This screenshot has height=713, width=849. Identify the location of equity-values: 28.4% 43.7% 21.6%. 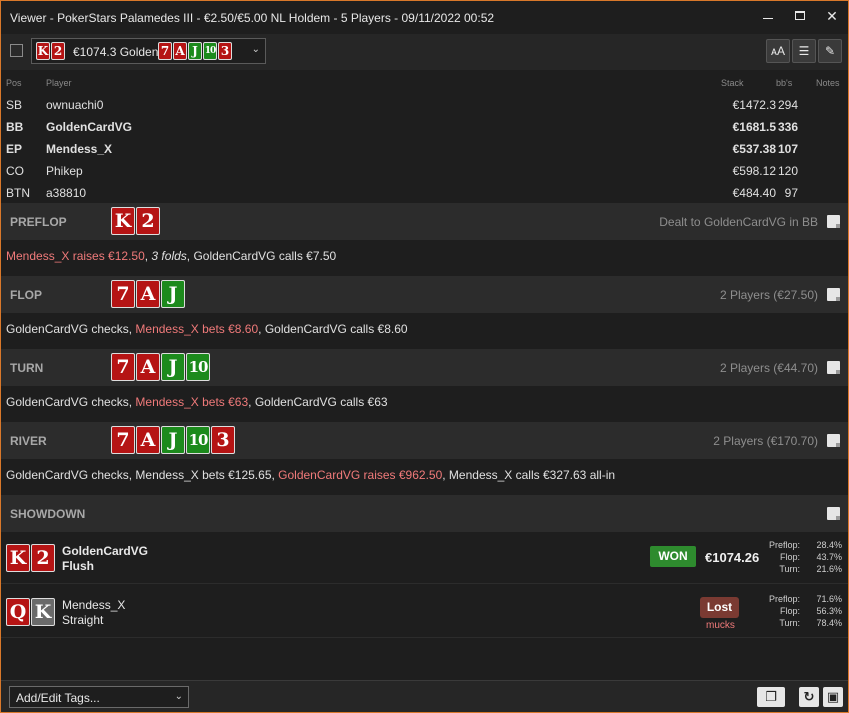
(829, 557).